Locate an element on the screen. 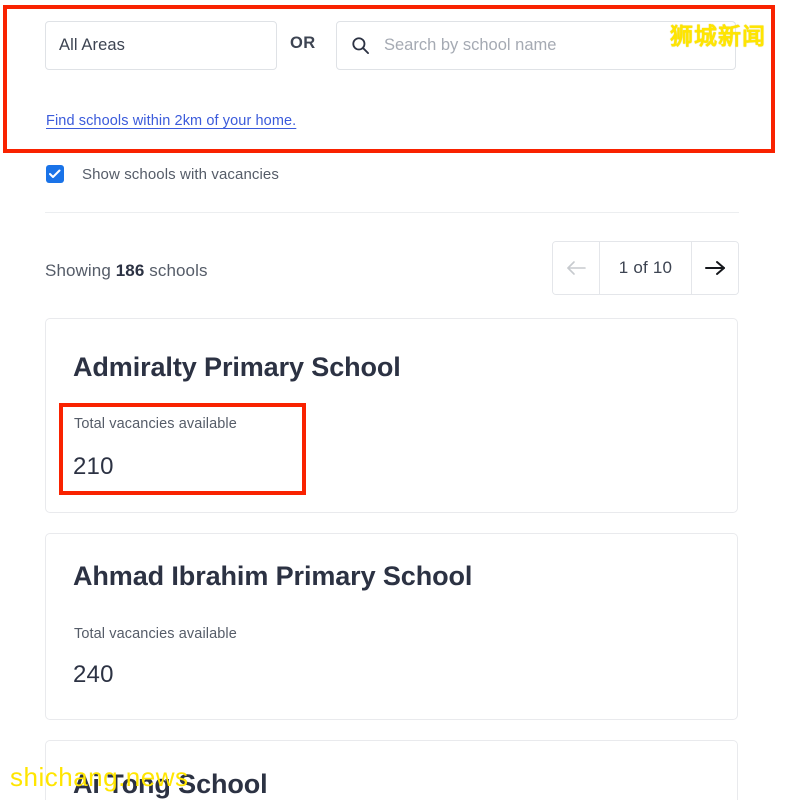  show-vacancies-checkbox is located at coordinates (55, 174).